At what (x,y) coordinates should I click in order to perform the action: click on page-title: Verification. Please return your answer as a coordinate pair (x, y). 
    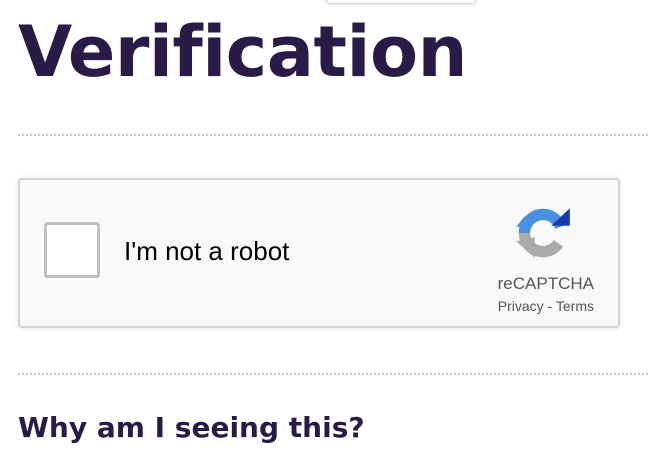
    Looking at the image, I should click on (242, 52).